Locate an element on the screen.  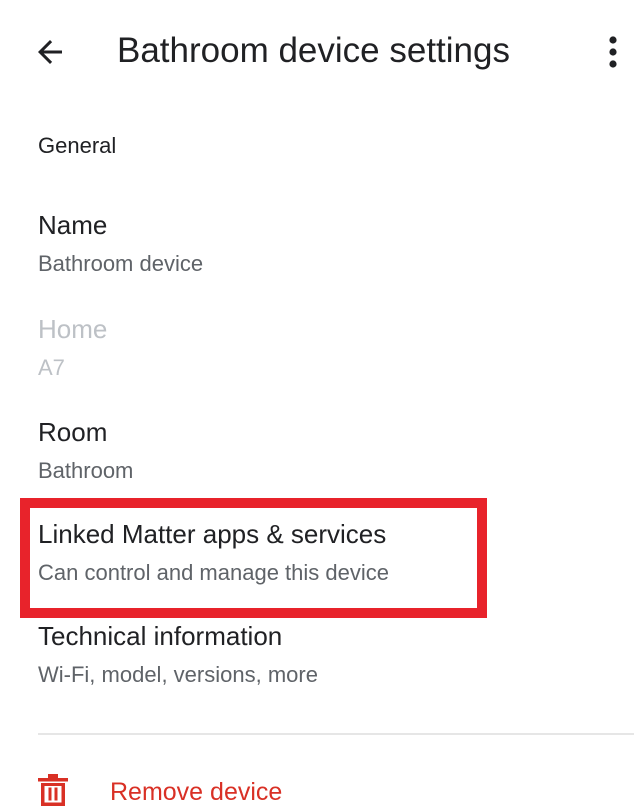
more-options-button is located at coordinates (613, 52).